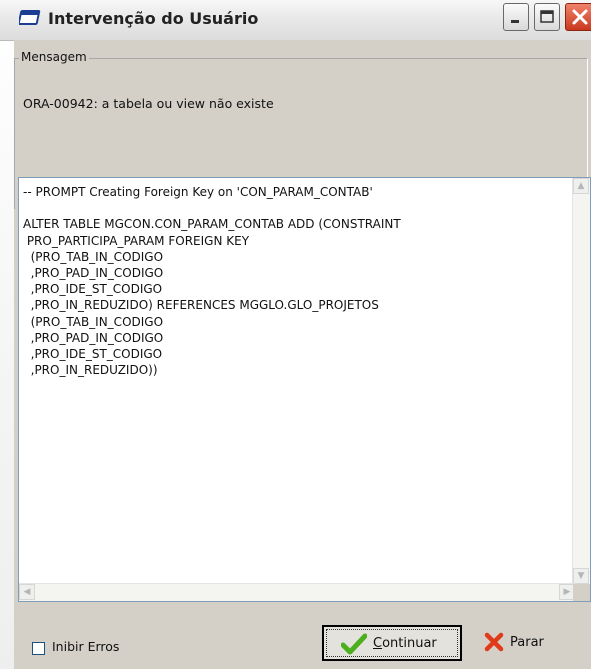  Describe the element at coordinates (85, 646) in the screenshot. I see `inhibit-errors-label: Inibir Erros` at that location.